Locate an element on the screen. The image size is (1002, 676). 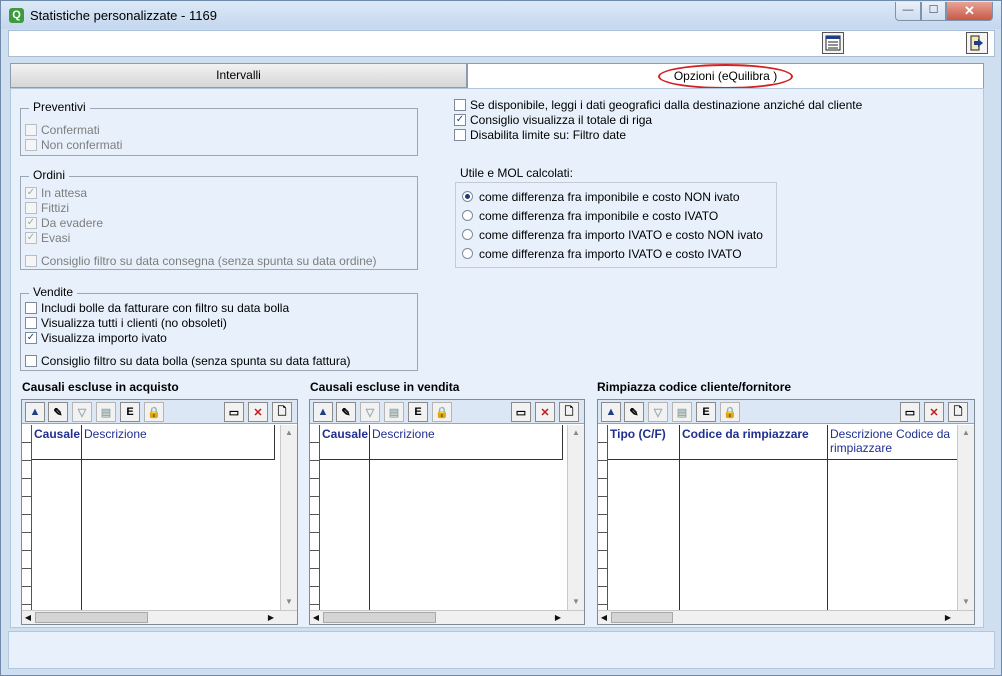
grid-body: Causale Descrizione ▲ ▼ ◀ ▶ is located at coordinates (447, 524).